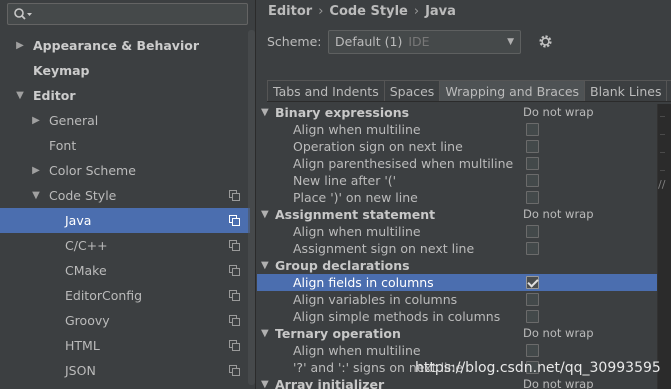  What do you see at coordinates (457, 316) in the screenshot?
I see `option-row: Align simple methods in columns` at bounding box center [457, 316].